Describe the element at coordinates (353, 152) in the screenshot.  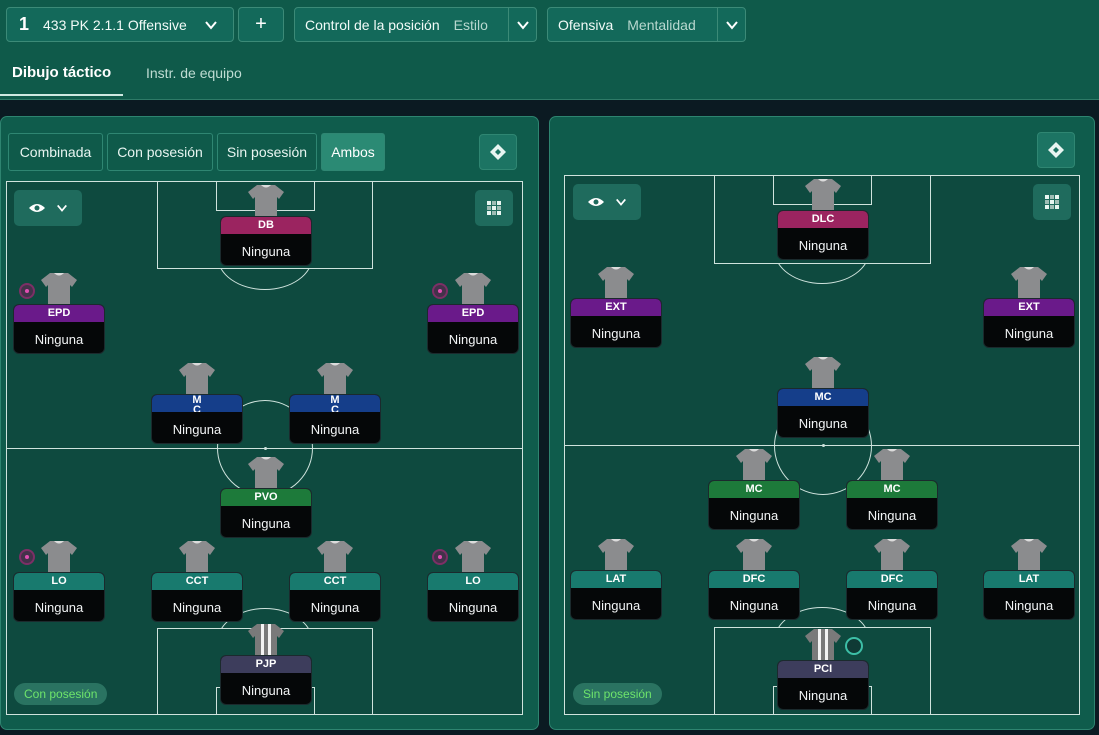
I see `segment-both: Ambos` at that location.